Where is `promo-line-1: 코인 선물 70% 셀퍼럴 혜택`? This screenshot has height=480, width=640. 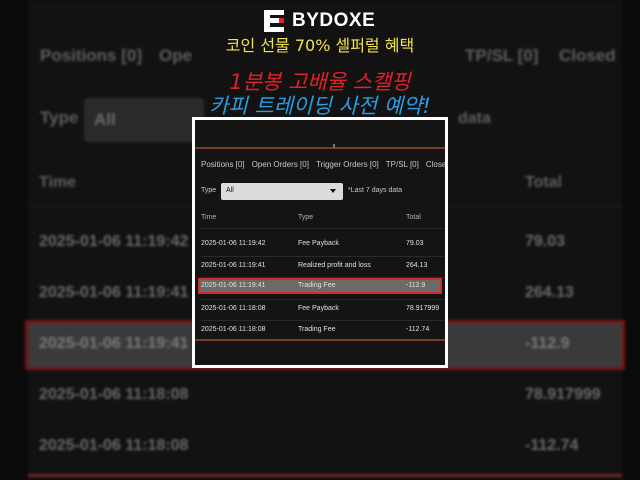
promo-line-1: 코인 선물 70% 셀퍼럴 혜택 is located at coordinates (320, 45).